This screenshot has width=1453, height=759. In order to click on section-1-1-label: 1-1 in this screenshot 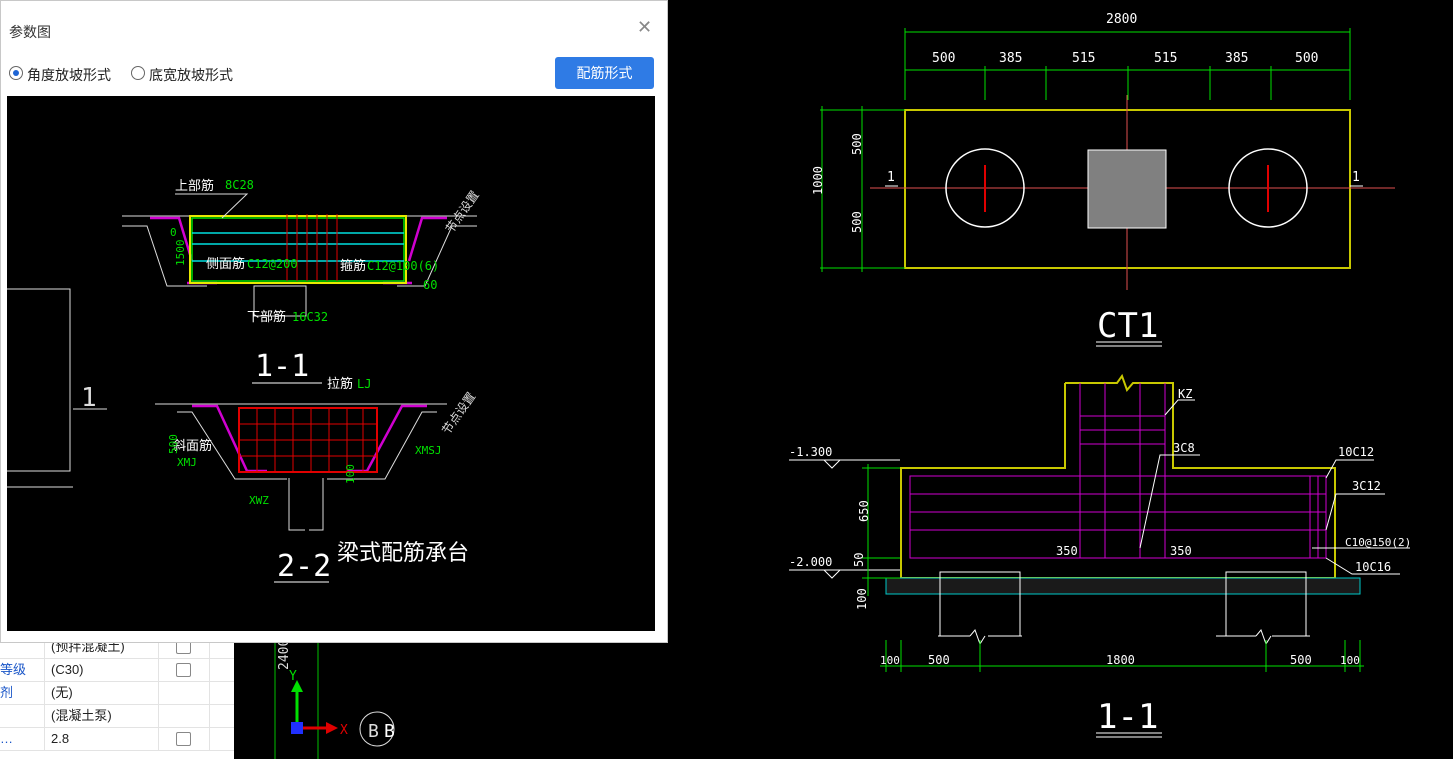, I will do `click(282, 366)`.